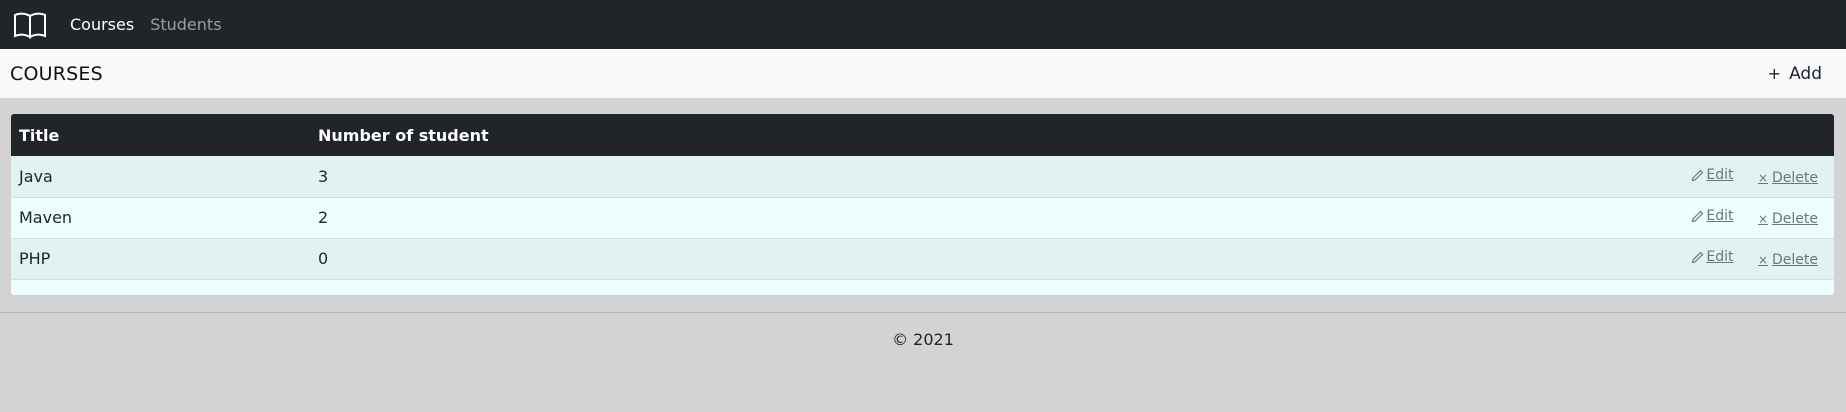 This screenshot has width=1846, height=412. What do you see at coordinates (323, 258) in the screenshot?
I see `course-student-count: 0` at bounding box center [323, 258].